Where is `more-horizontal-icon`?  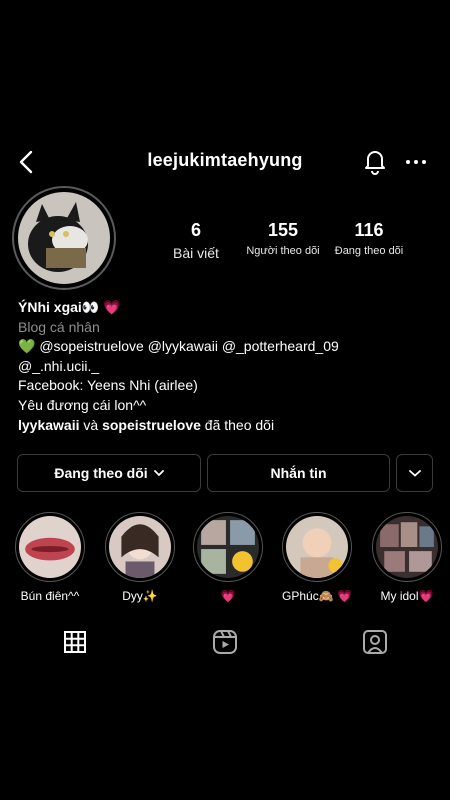
more-horizontal-icon is located at coordinates (416, 162).